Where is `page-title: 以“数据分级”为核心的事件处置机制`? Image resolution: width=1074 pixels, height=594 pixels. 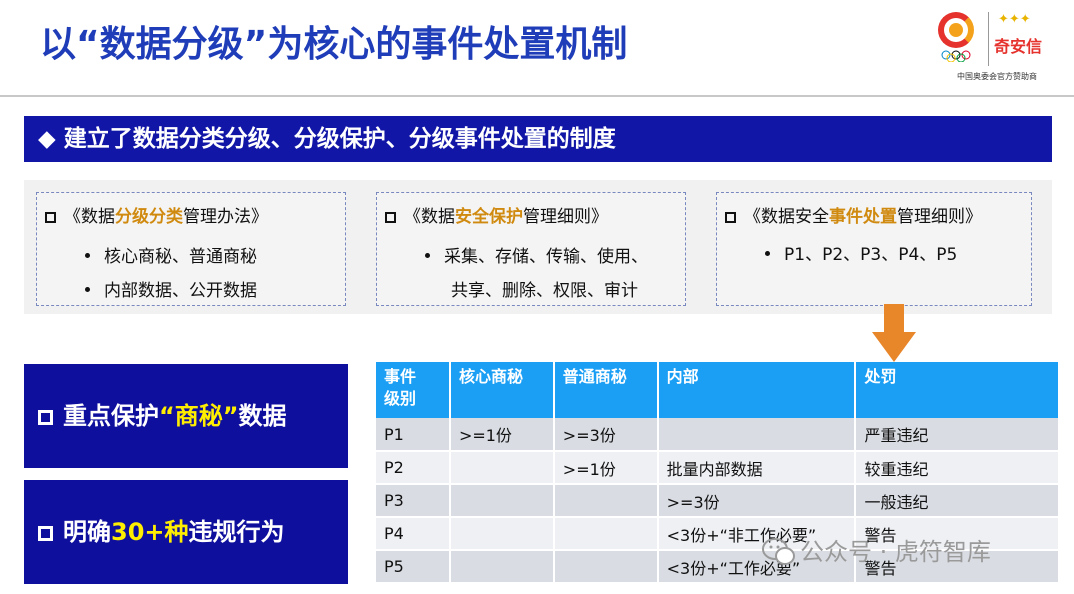 page-title: 以“数据分级”为核心的事件处置机制 is located at coordinates (334, 44).